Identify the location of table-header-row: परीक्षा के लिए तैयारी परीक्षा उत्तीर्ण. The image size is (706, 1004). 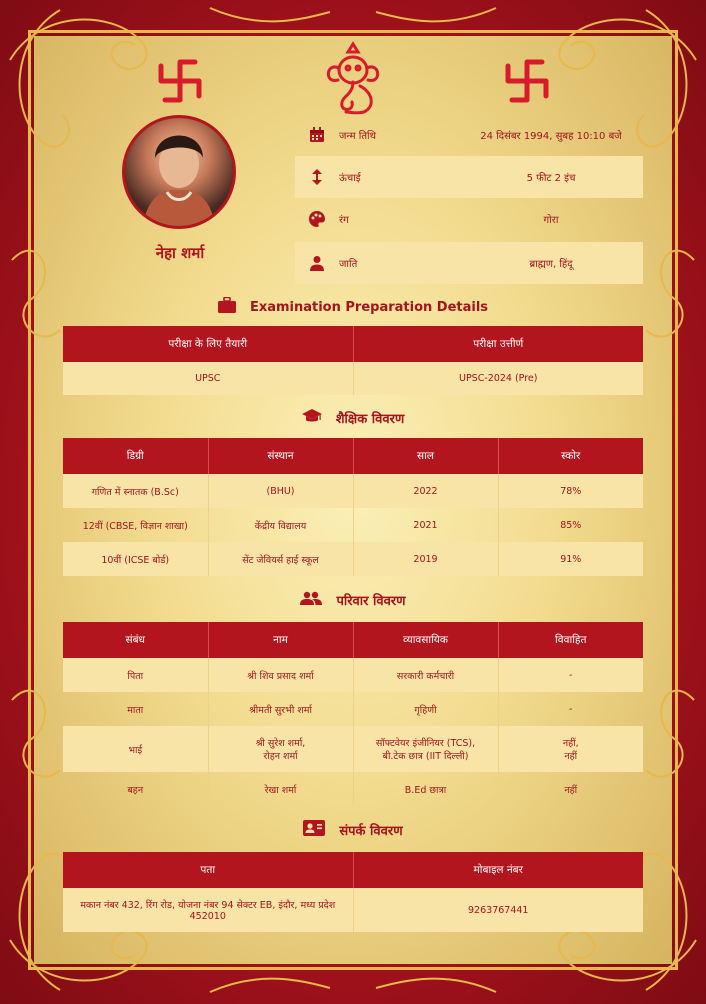
(353, 344).